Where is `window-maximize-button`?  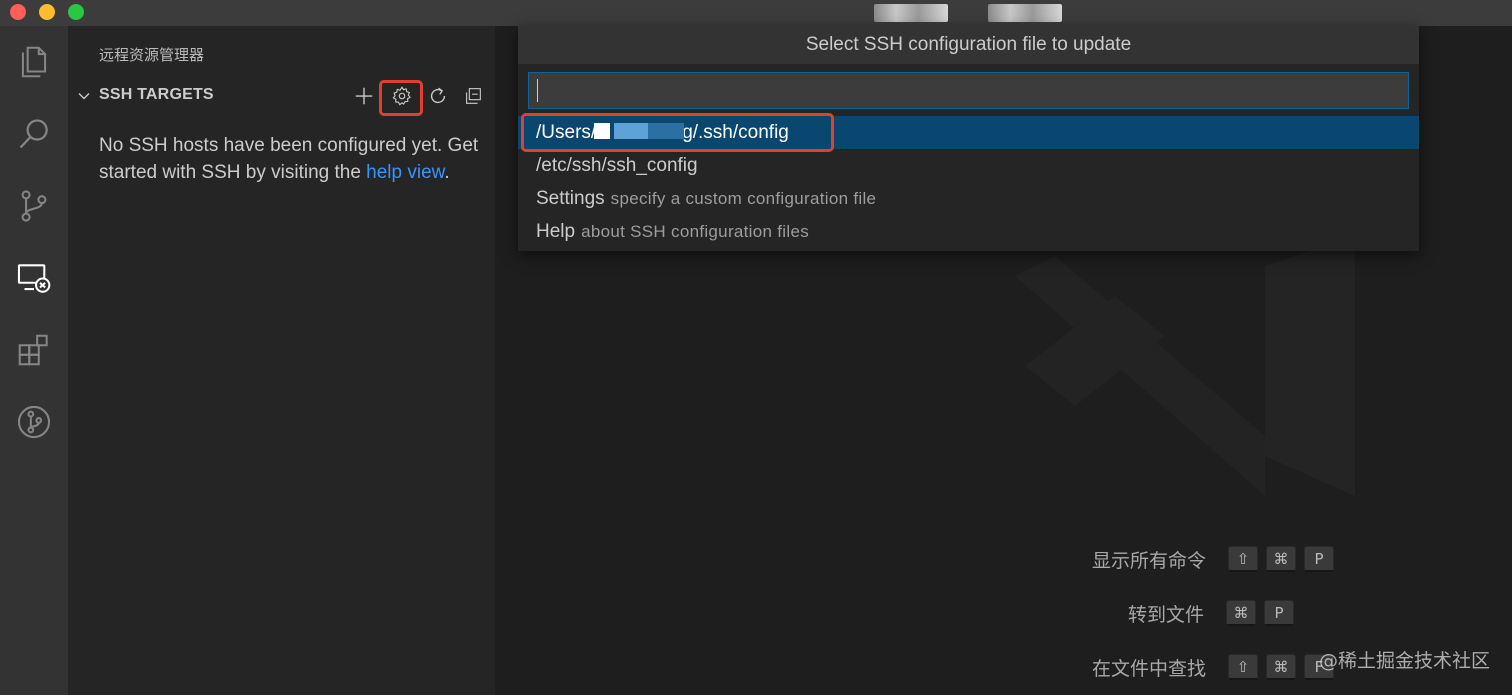 window-maximize-button is located at coordinates (76, 12).